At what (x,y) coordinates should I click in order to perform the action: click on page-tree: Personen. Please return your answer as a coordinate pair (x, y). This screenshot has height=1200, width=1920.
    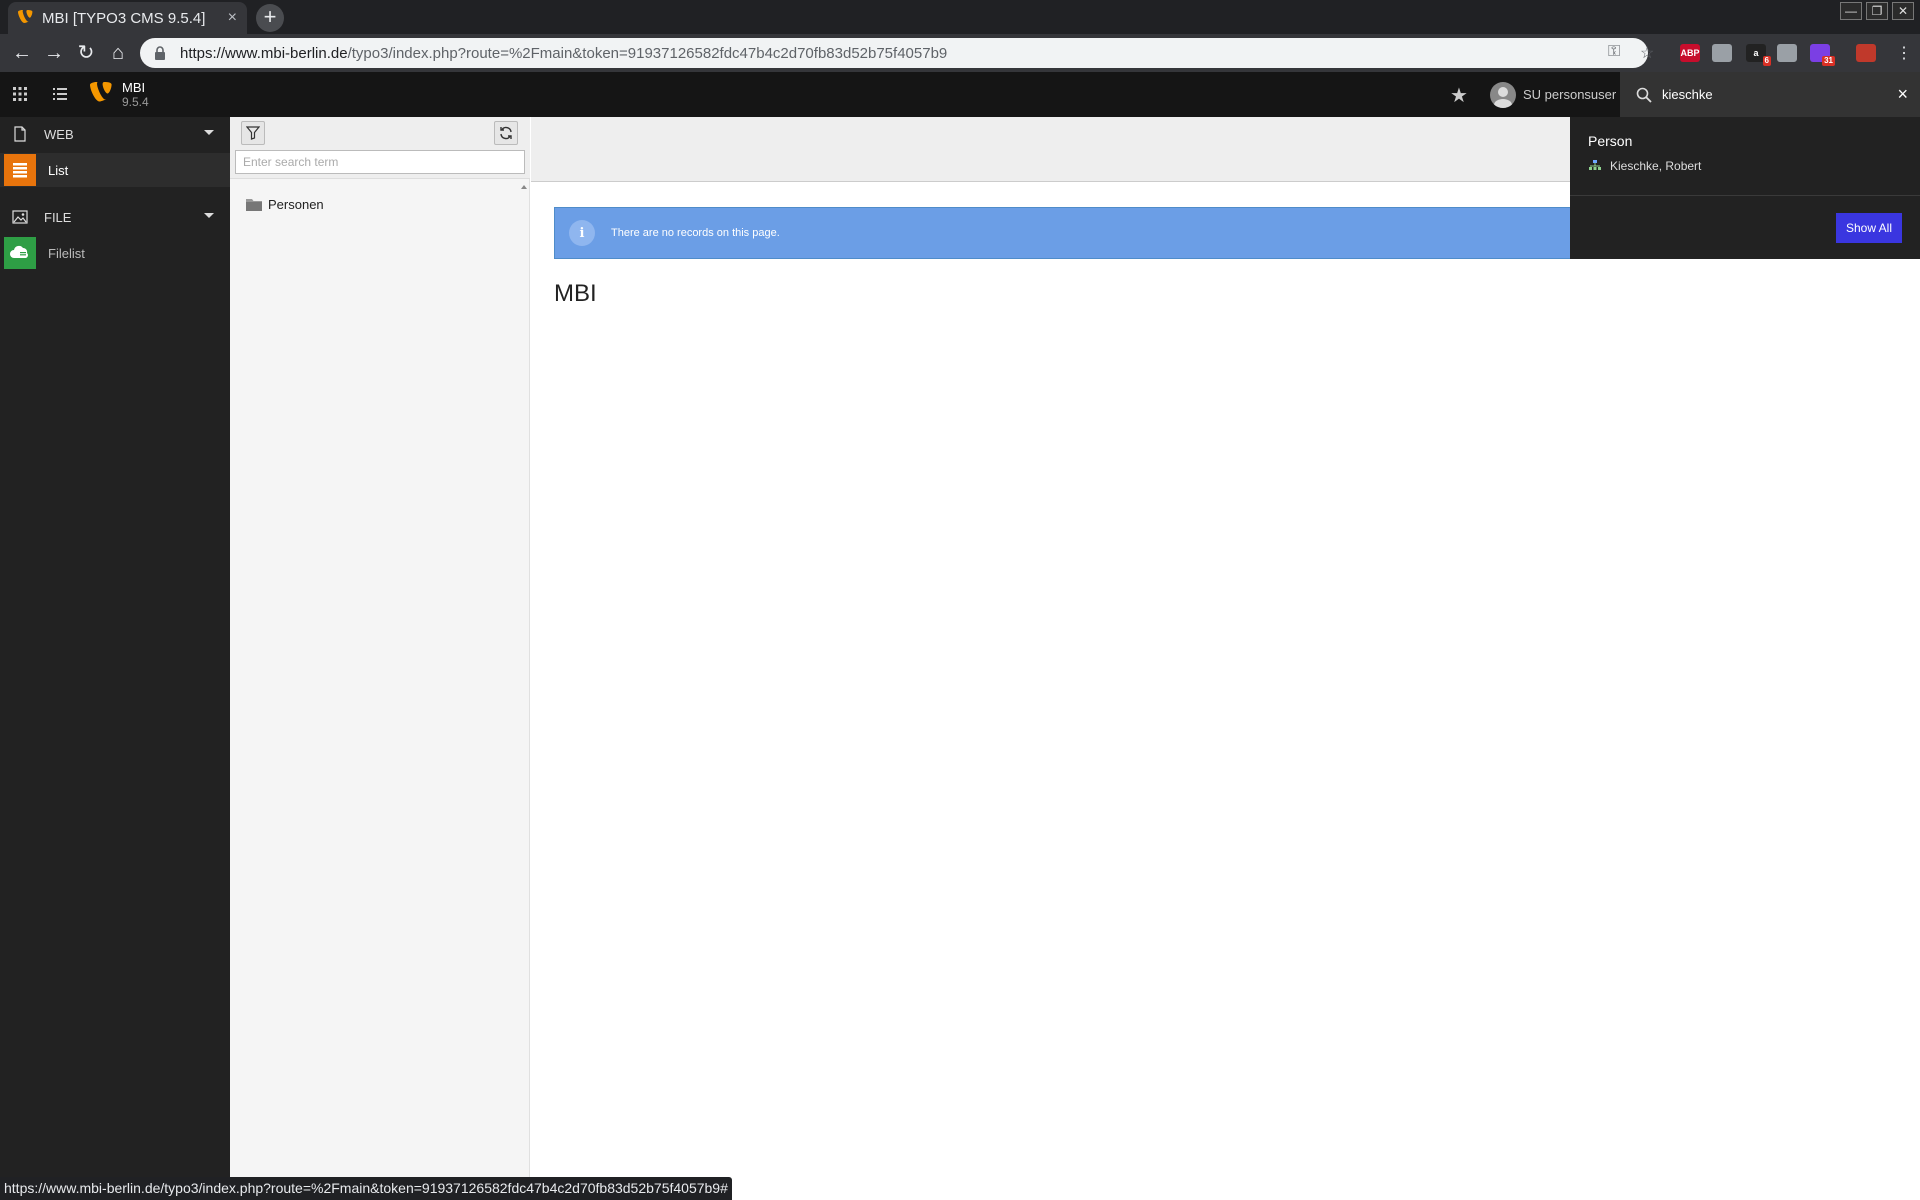
    Looking at the image, I should click on (380, 647).